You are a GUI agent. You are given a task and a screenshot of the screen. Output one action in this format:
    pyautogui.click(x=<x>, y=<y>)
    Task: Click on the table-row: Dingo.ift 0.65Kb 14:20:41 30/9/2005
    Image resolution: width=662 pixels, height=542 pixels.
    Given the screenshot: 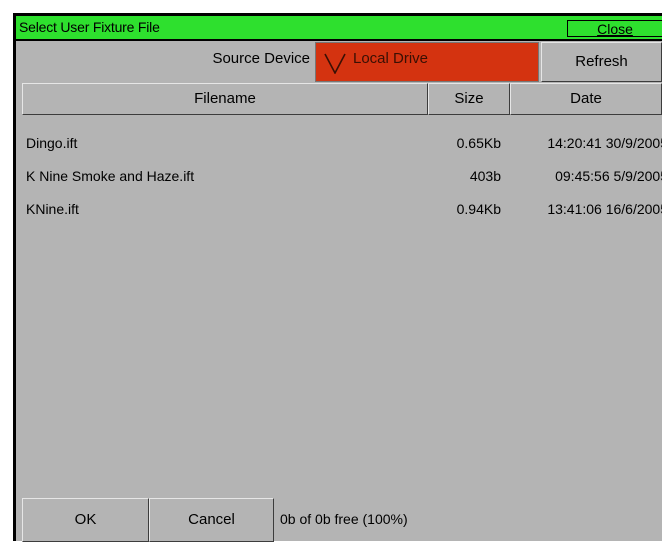 What is the action you would take?
    pyautogui.click(x=339, y=145)
    